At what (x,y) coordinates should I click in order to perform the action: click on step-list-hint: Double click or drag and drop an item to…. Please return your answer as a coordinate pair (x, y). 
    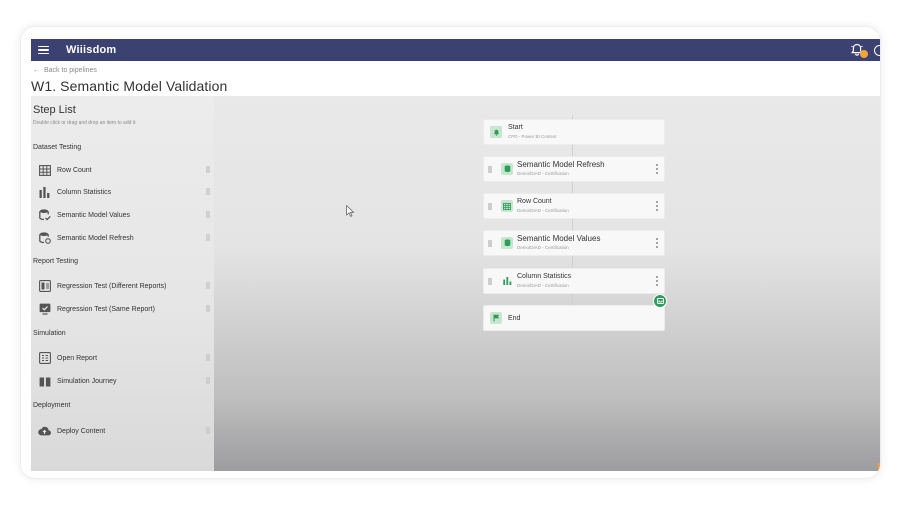
    Looking at the image, I should click on (85, 123).